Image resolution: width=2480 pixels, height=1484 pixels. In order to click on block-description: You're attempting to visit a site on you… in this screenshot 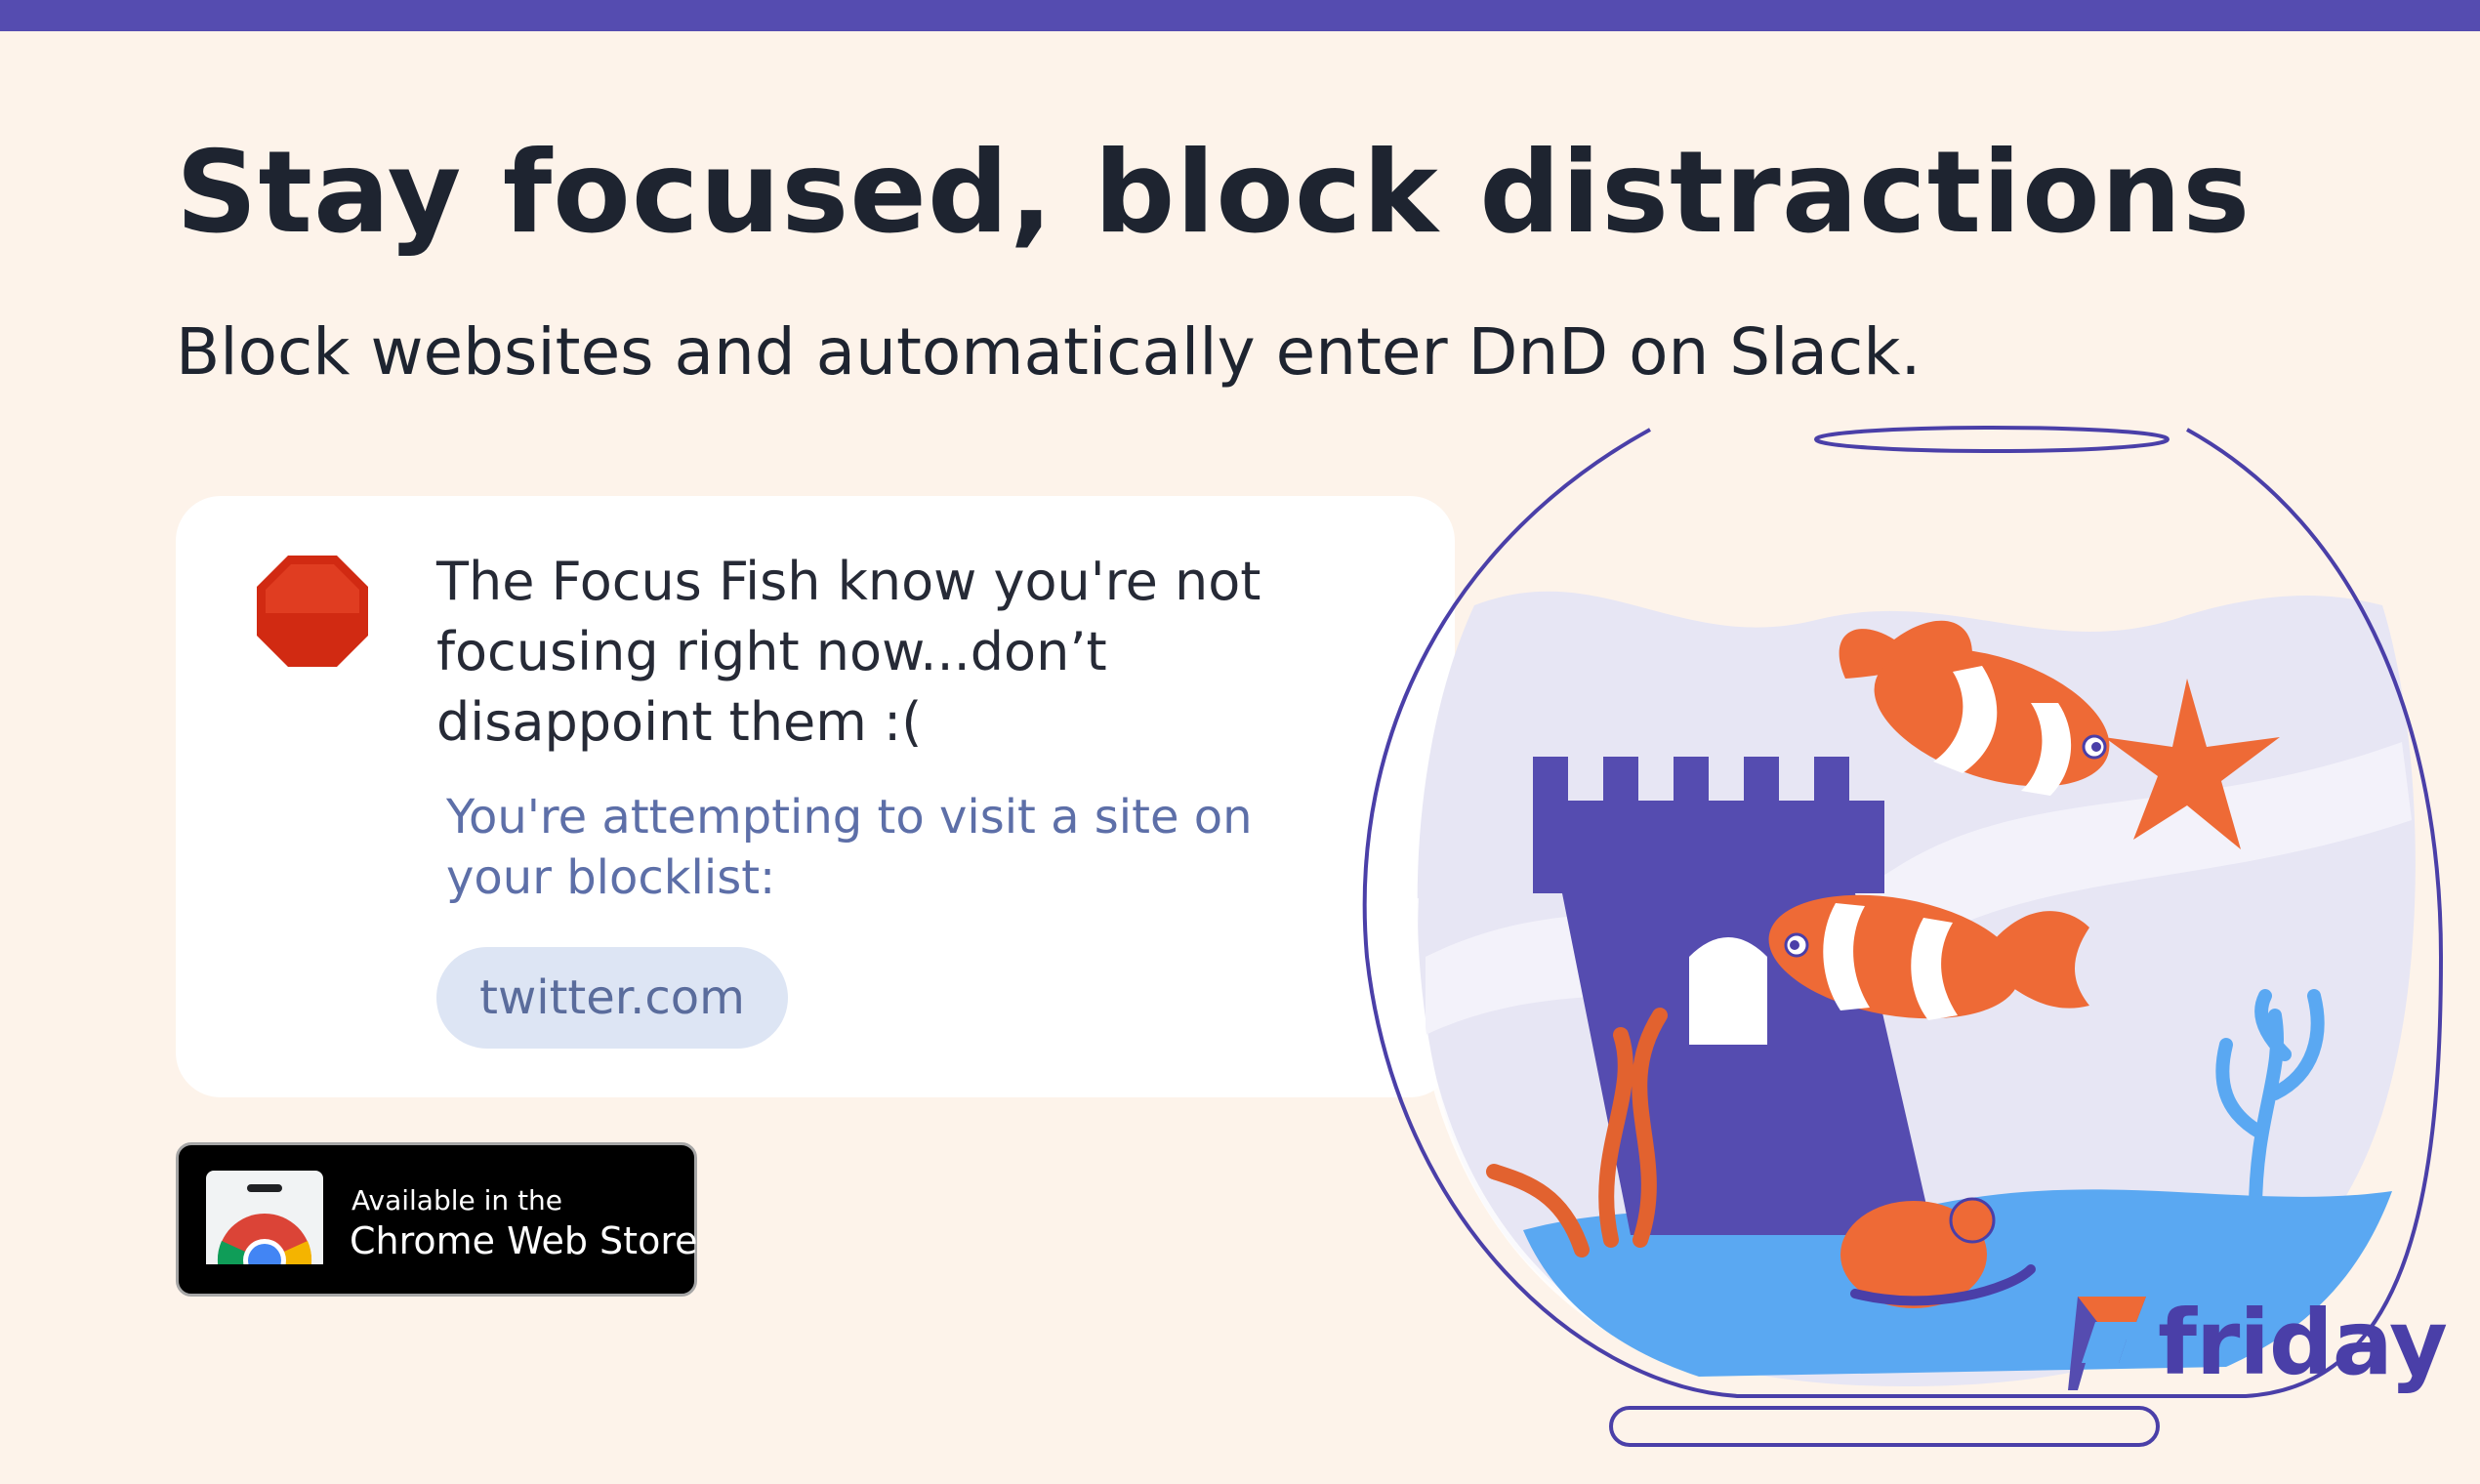, I will do `click(849, 848)`.